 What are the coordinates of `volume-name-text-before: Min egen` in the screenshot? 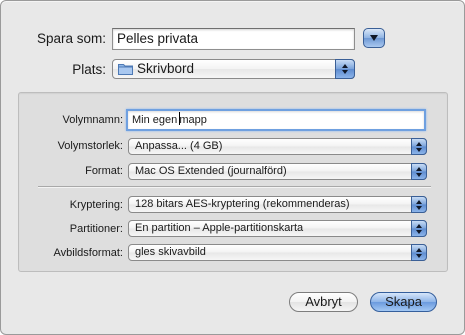 It's located at (156, 120).